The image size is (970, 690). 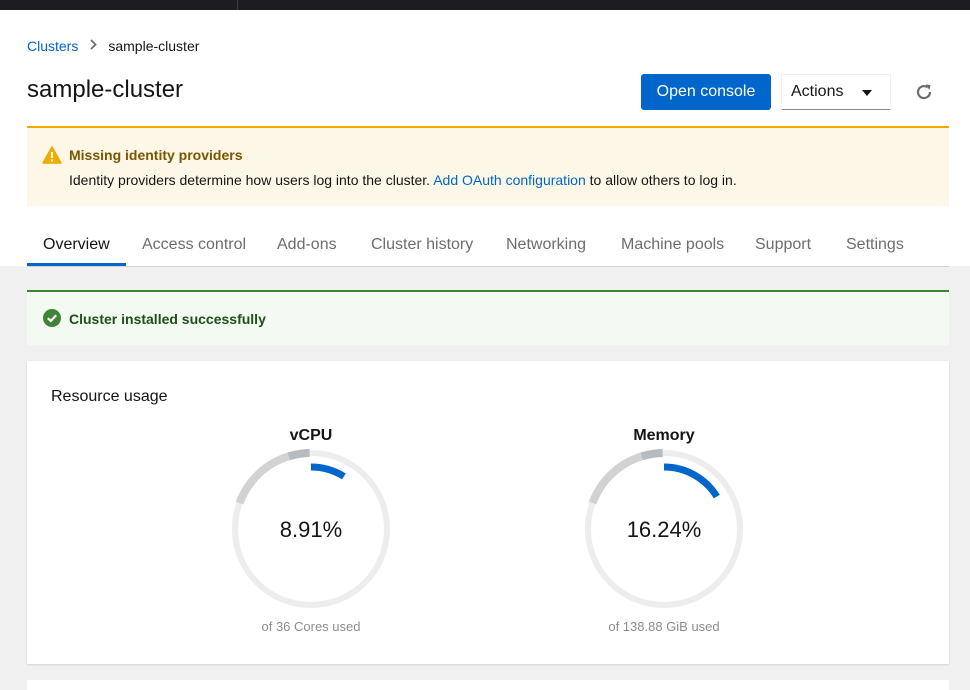 I want to click on masthead-divider, so click(x=237, y=5).